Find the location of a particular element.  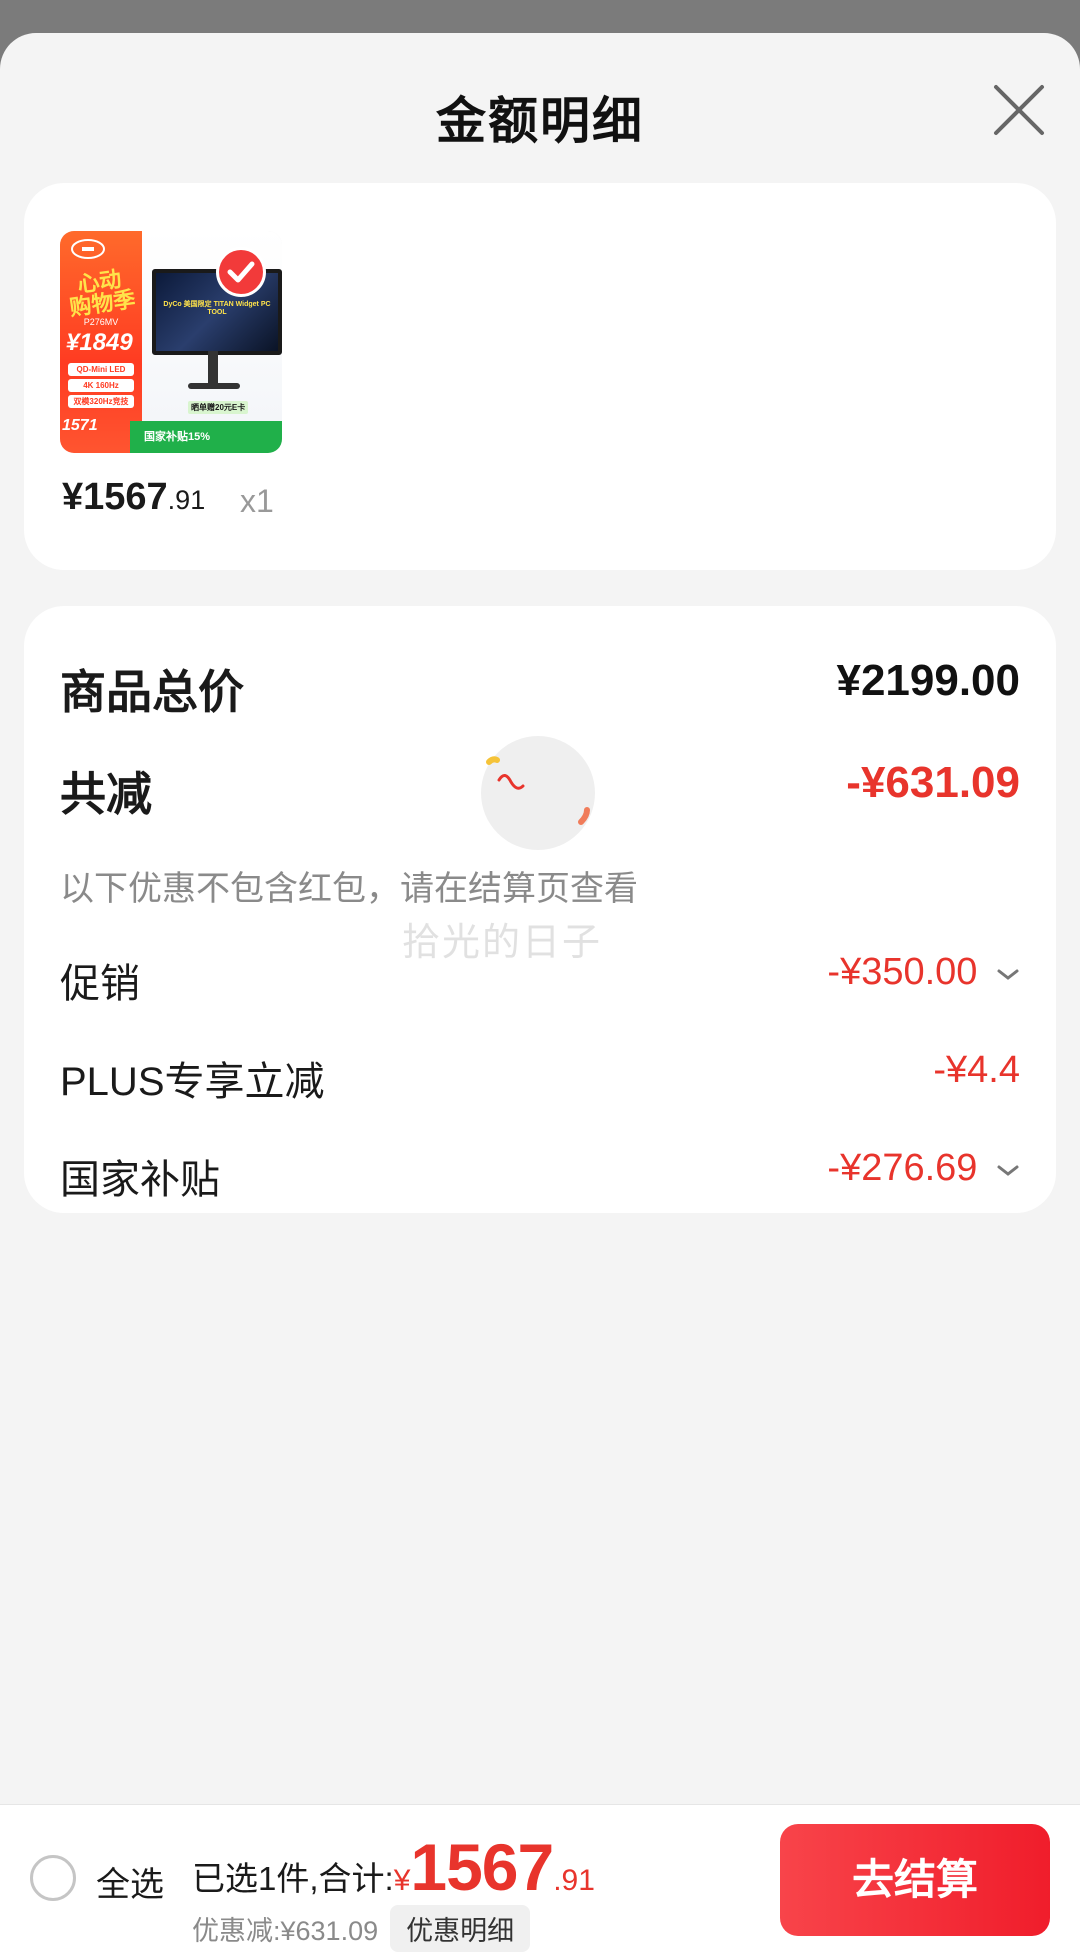

discount-amount-text: 优惠减:¥631.09 is located at coordinates (285, 1931).